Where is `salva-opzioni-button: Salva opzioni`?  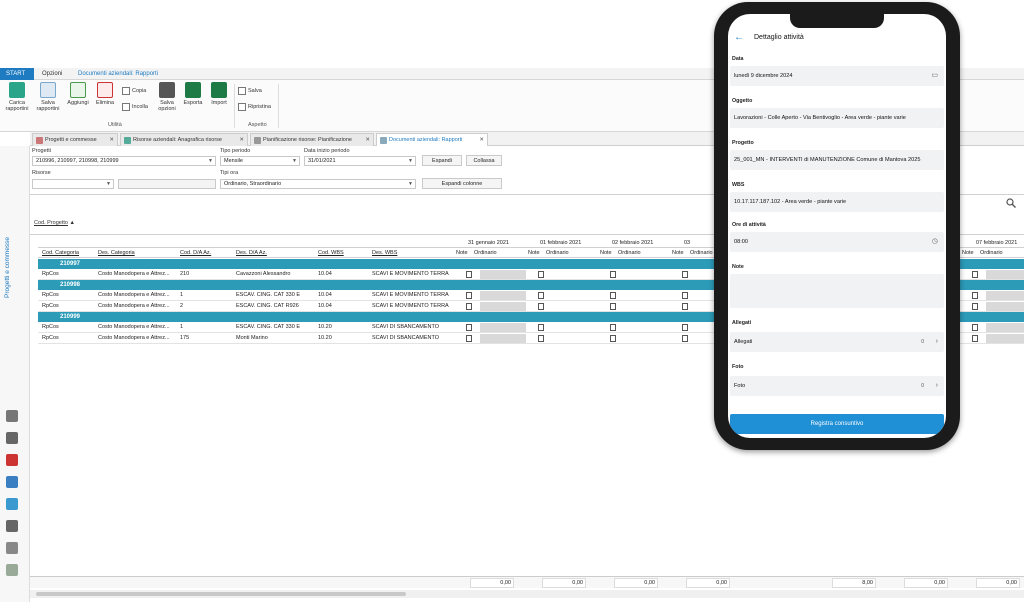
salva-opzioni-button: Salva opzioni is located at coordinates (167, 97).